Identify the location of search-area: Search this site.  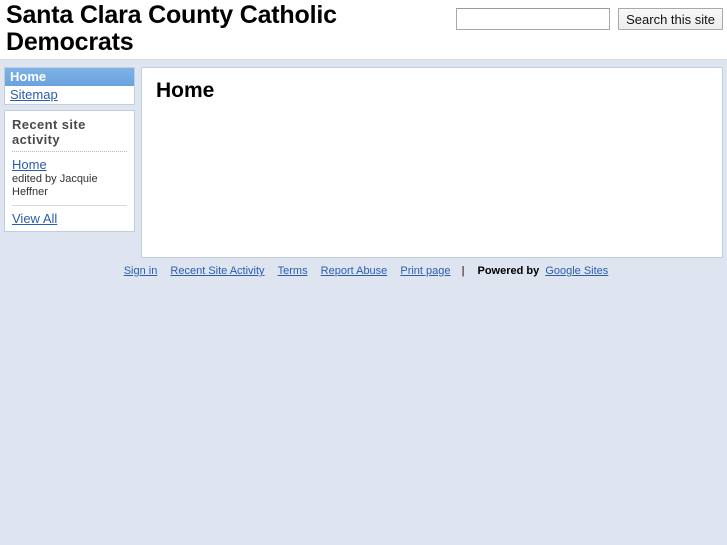
(589, 19).